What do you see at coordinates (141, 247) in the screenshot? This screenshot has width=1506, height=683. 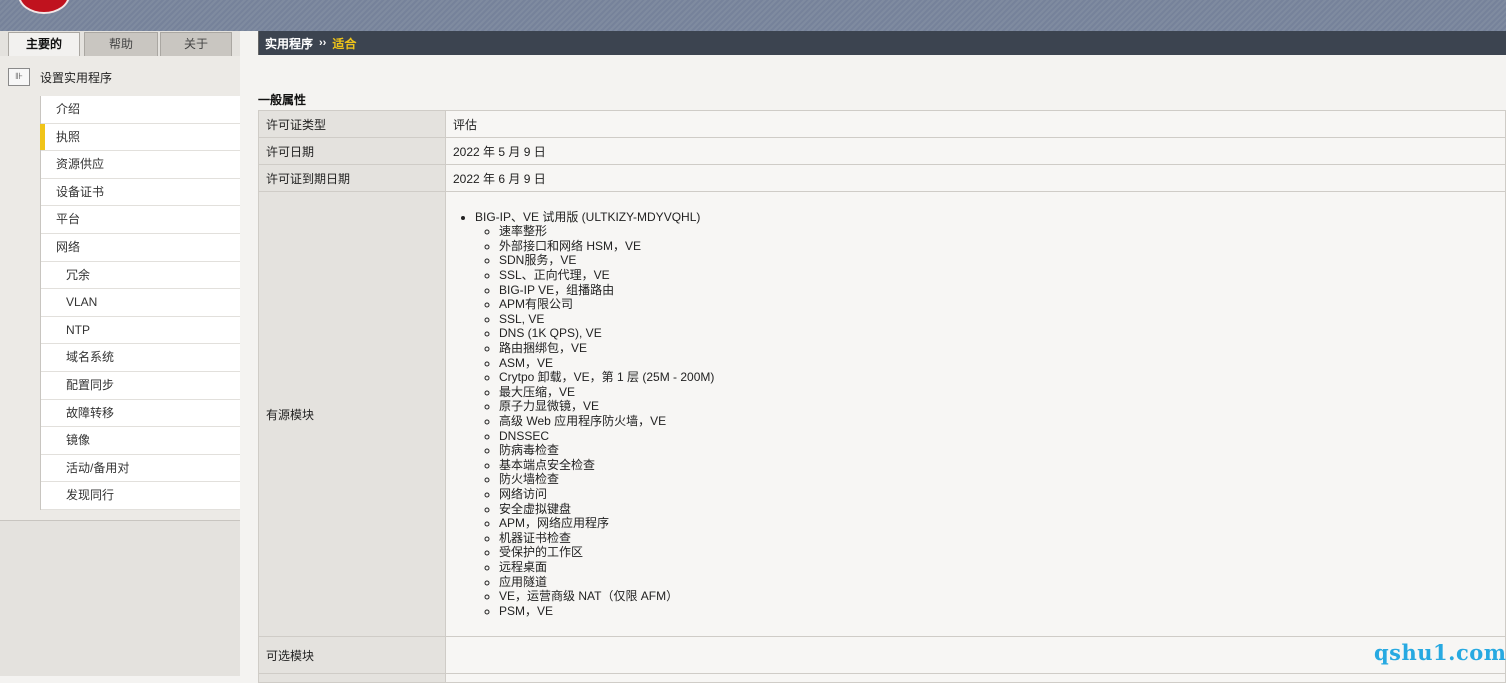 I see `sidebar-item: 网络` at bounding box center [141, 247].